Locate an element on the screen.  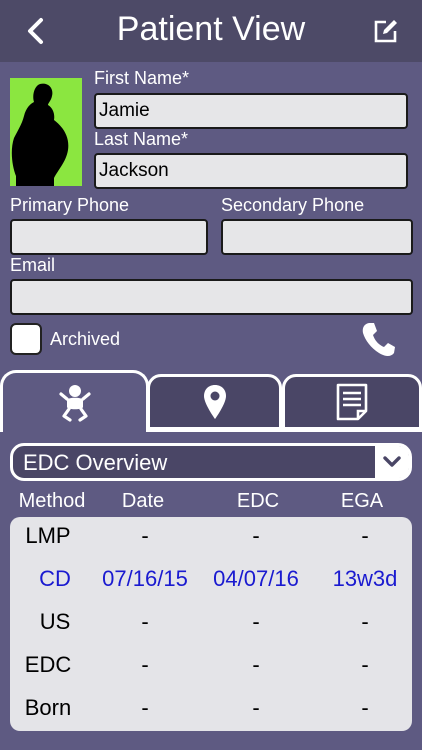
method-cell: EDC is located at coordinates (48, 664).